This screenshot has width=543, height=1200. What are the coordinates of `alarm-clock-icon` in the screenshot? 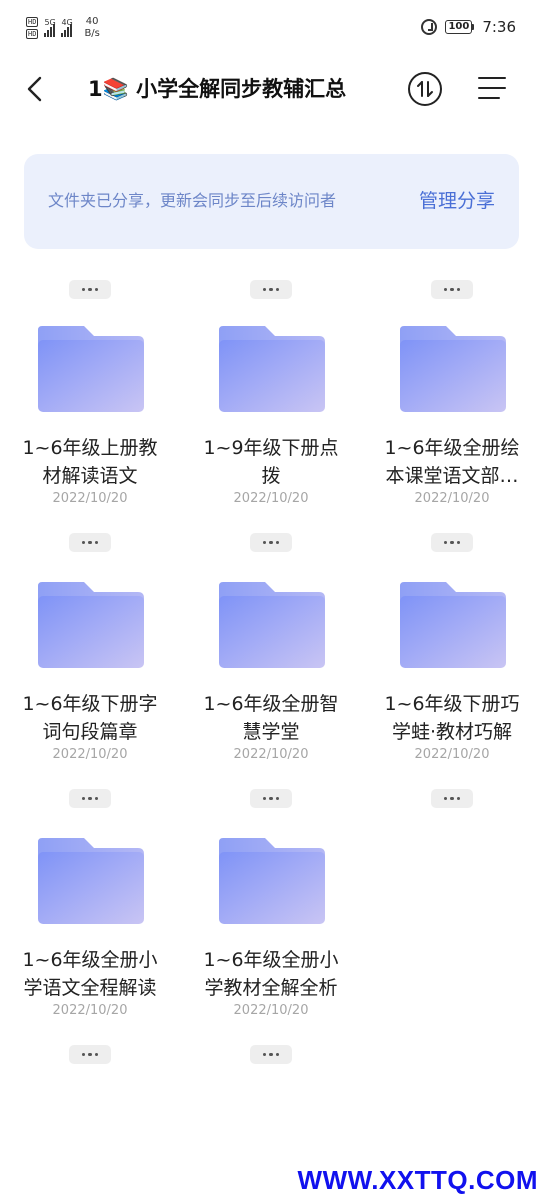 It's located at (429, 27).